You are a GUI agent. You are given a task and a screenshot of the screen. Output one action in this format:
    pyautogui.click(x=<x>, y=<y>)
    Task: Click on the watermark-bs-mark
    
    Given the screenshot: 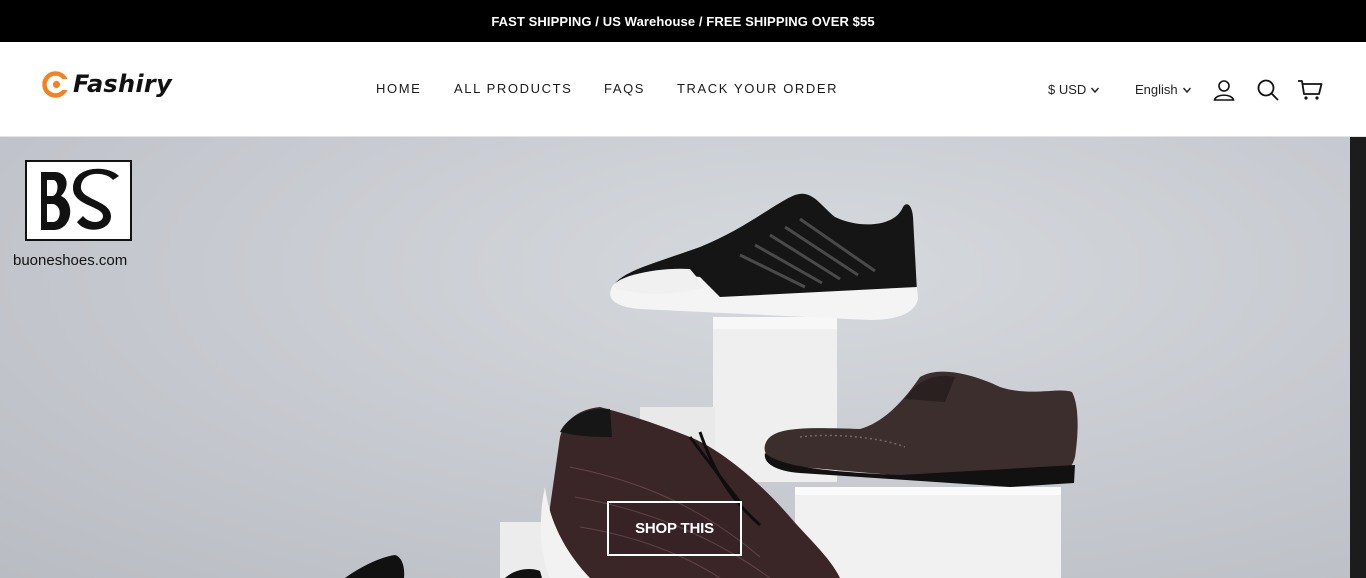 What is the action you would take?
    pyautogui.click(x=79, y=199)
    